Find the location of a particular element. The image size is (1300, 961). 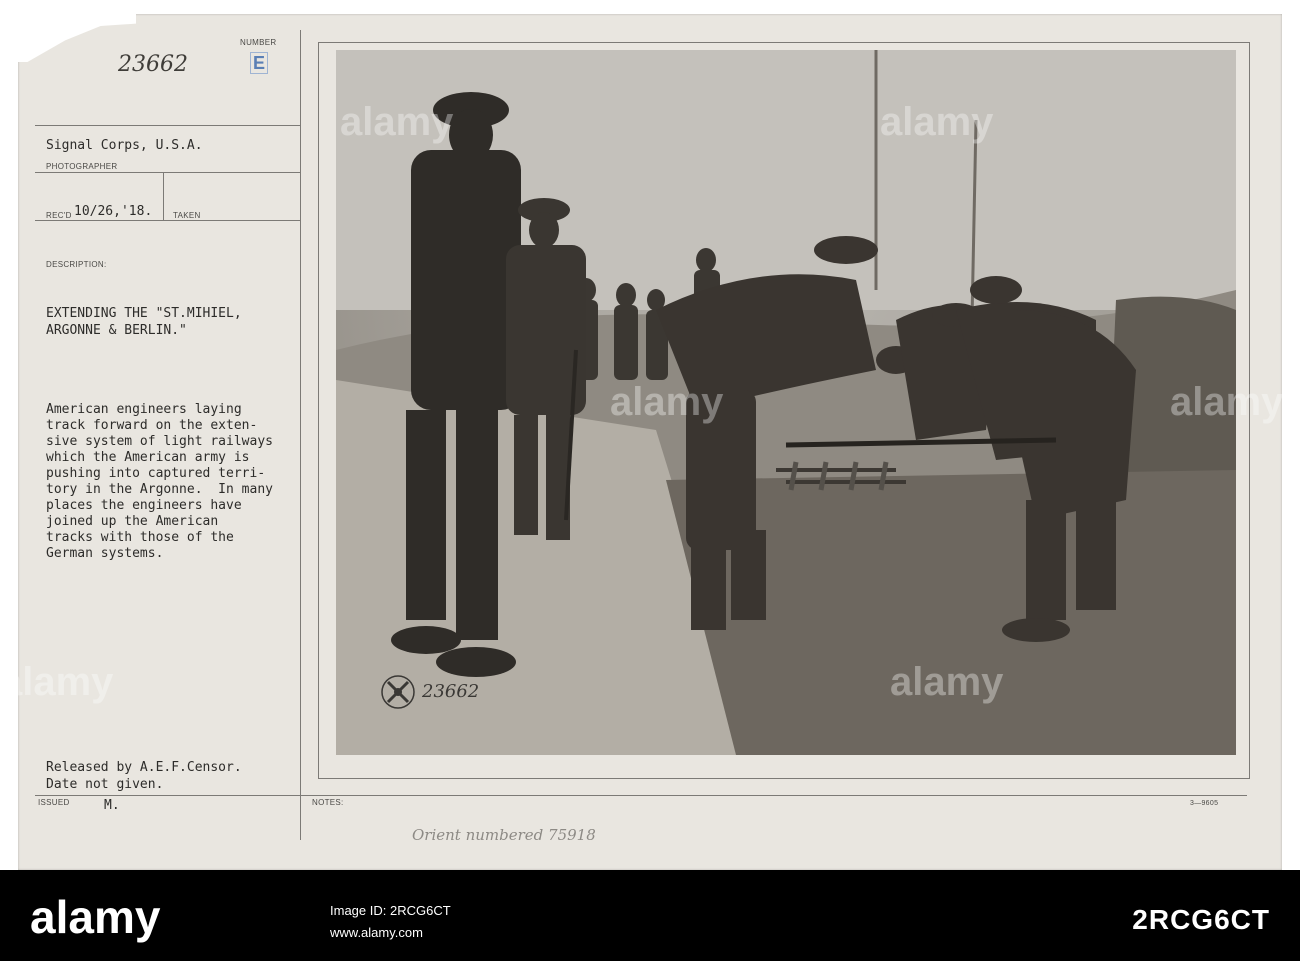

rule-number is located at coordinates (167, 125).